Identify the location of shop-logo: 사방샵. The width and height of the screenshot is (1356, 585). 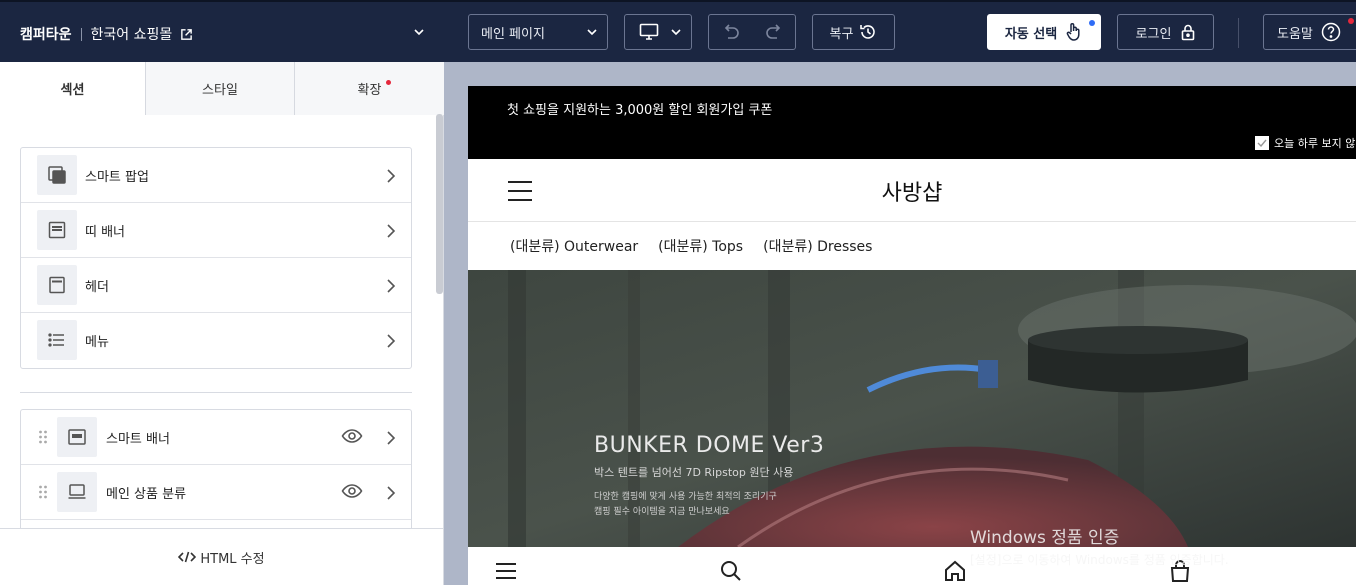
(912, 191).